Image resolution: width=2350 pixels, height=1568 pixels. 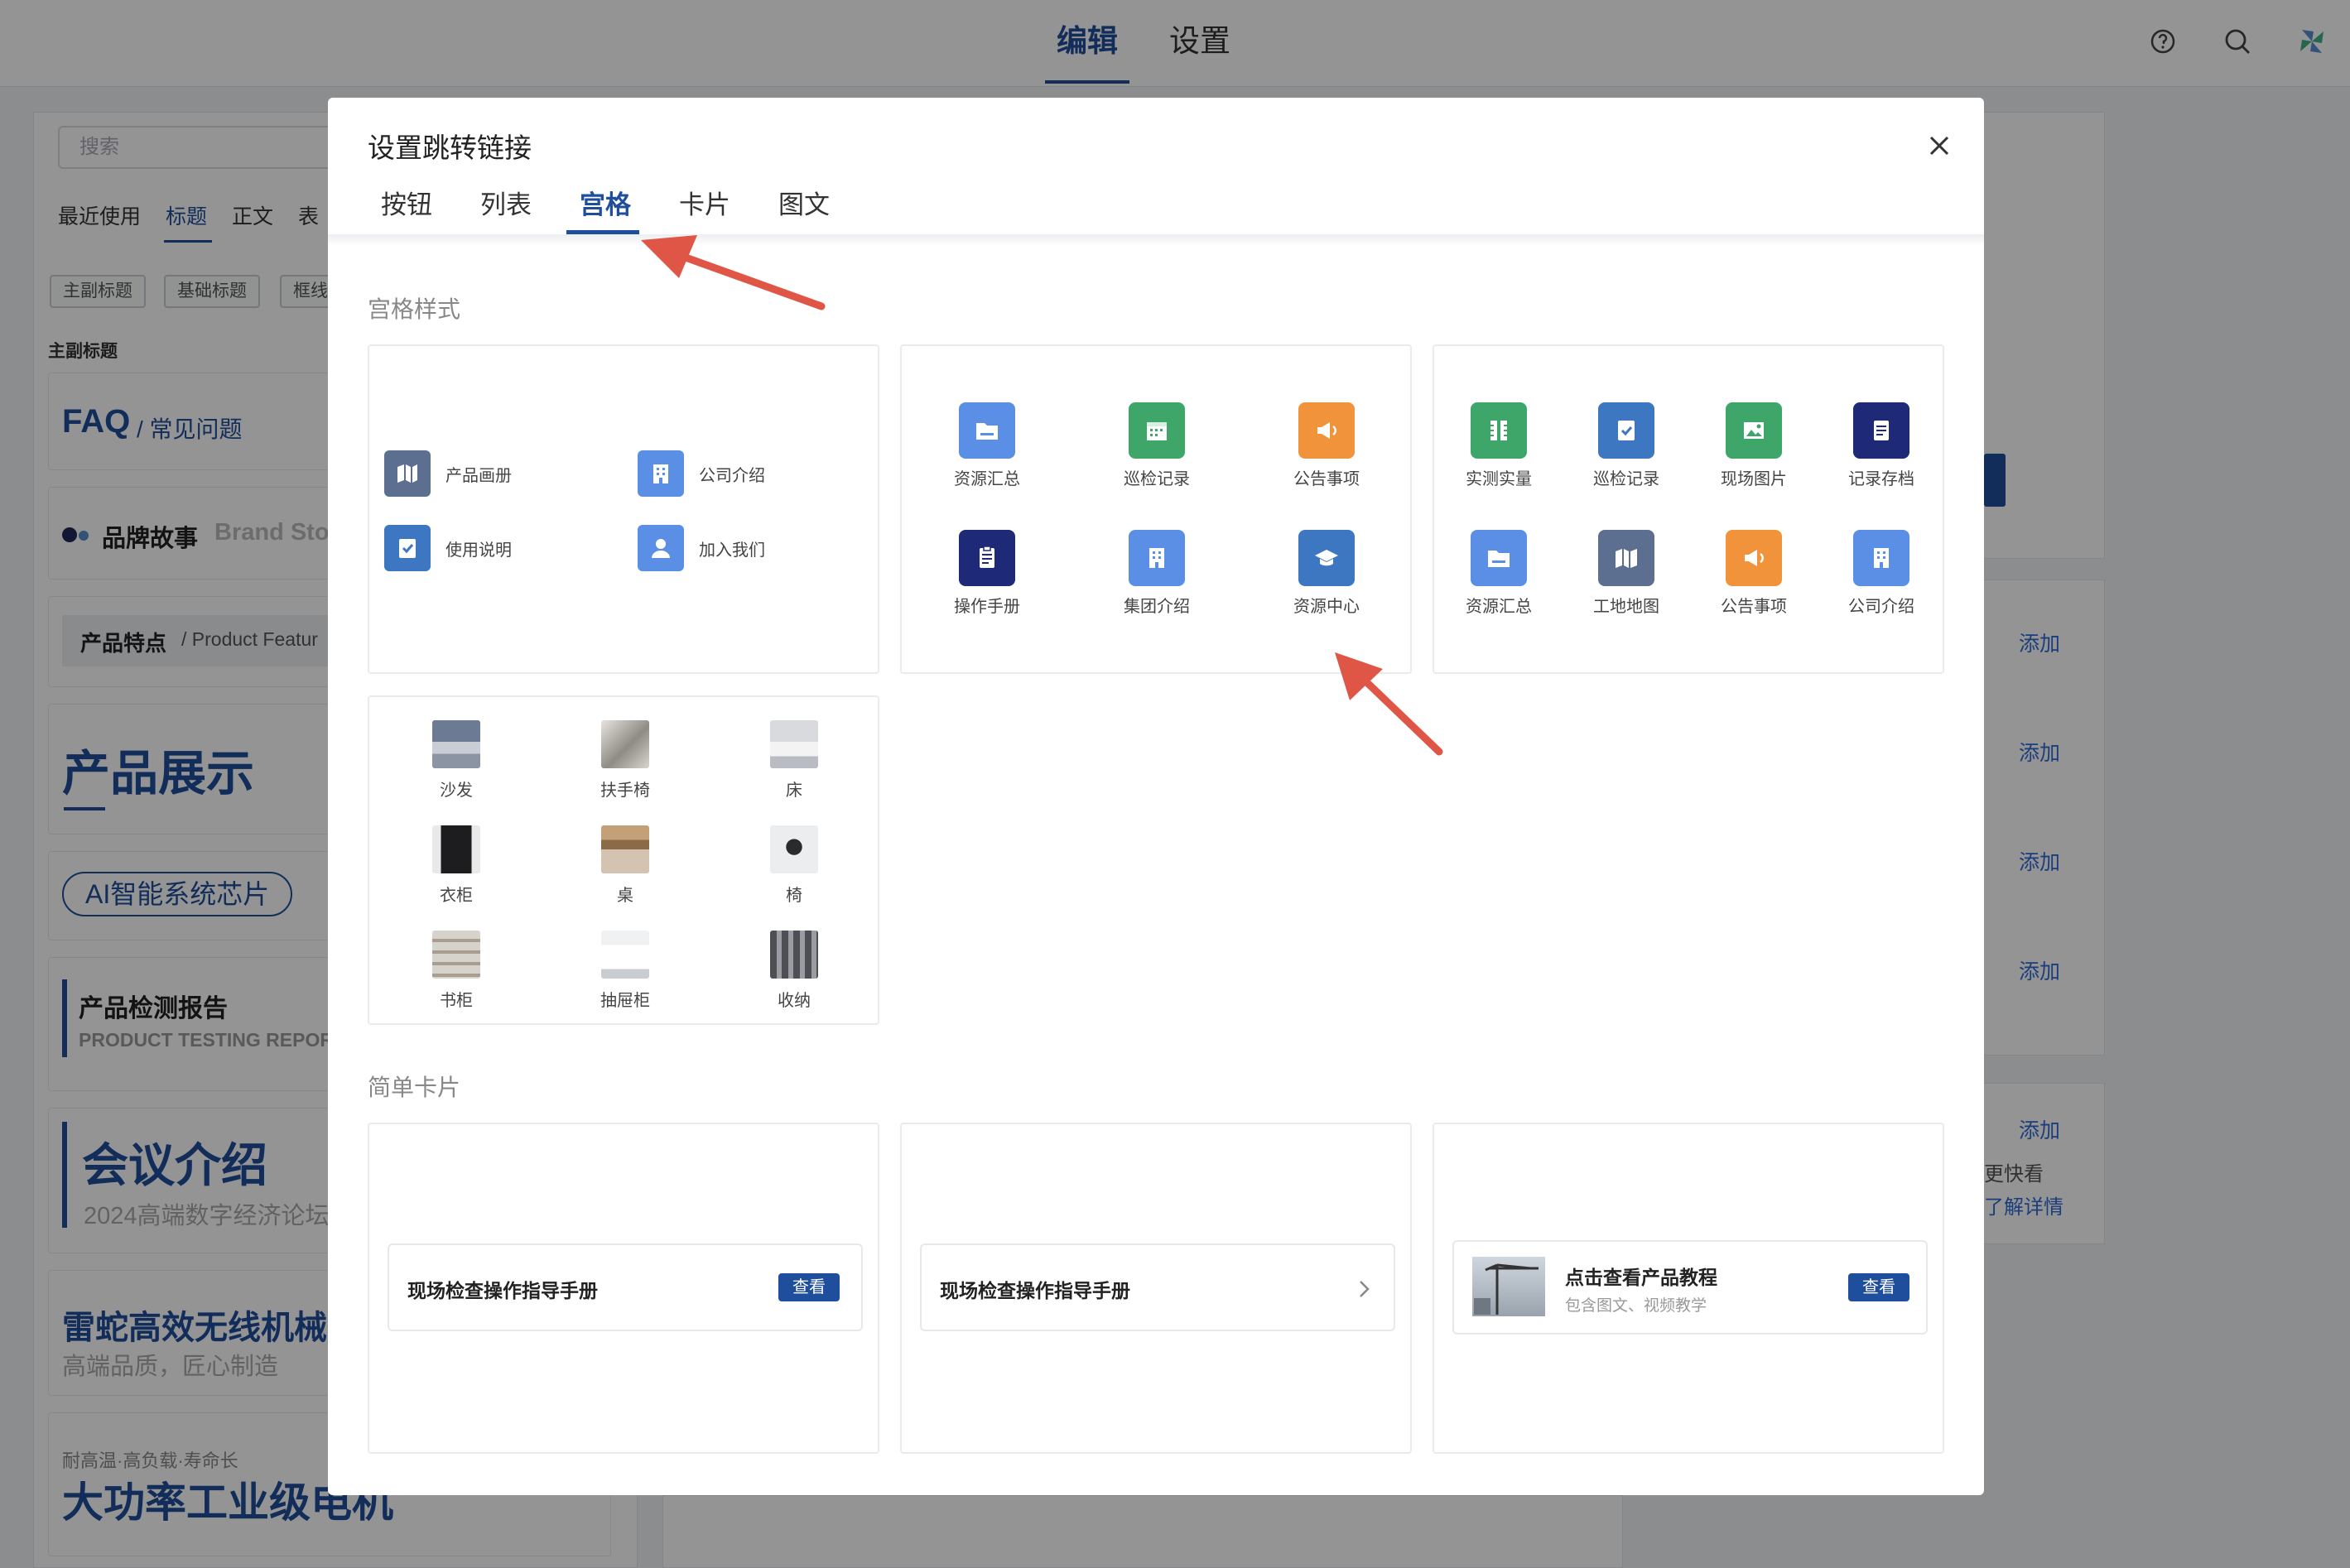 What do you see at coordinates (704, 202) in the screenshot?
I see `tab-card: 卡片` at bounding box center [704, 202].